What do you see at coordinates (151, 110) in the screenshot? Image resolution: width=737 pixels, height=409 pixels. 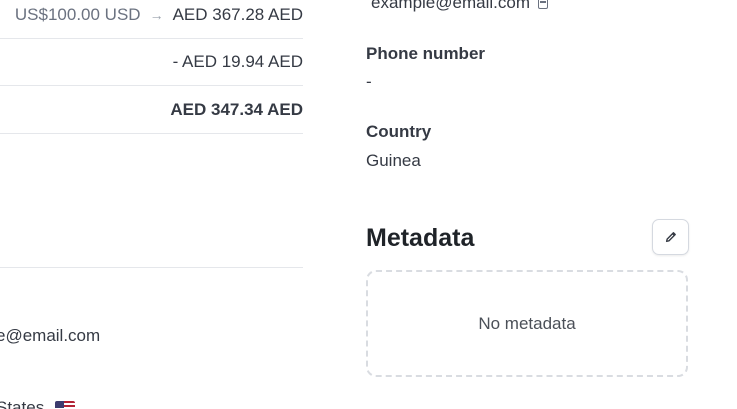 I see `net-row: AED 347.34 AED` at bounding box center [151, 110].